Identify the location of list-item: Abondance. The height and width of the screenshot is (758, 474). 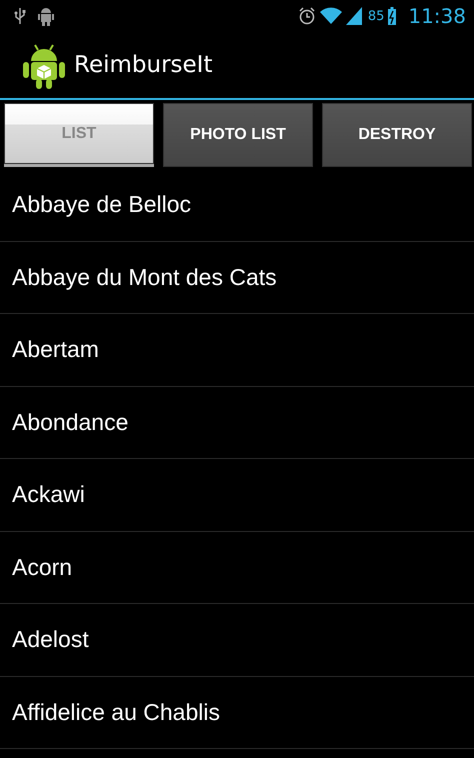
(237, 422).